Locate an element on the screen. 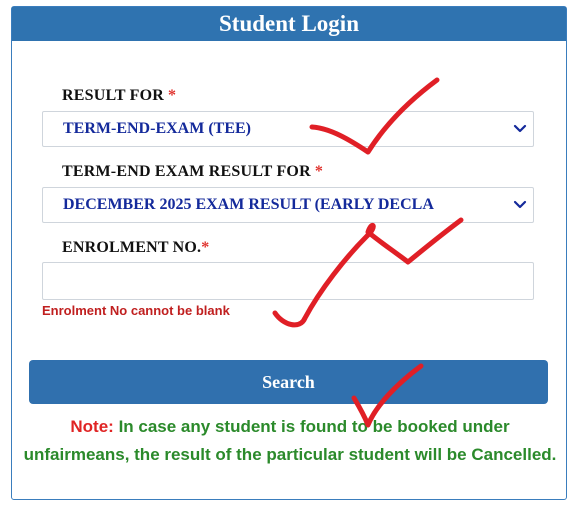 This screenshot has width=580, height=508. enrolment-label: ENROLMENT NO.* is located at coordinates (135, 248).